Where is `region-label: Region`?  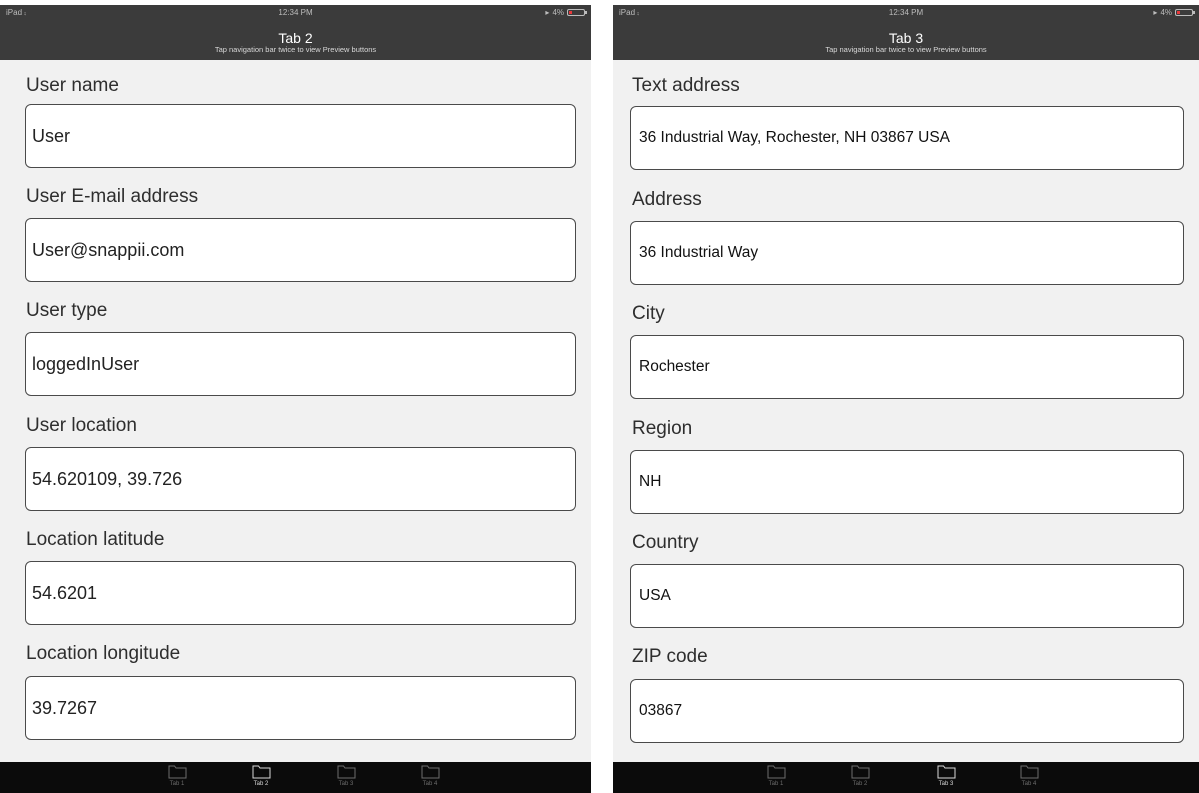
region-label: Region is located at coordinates (662, 428).